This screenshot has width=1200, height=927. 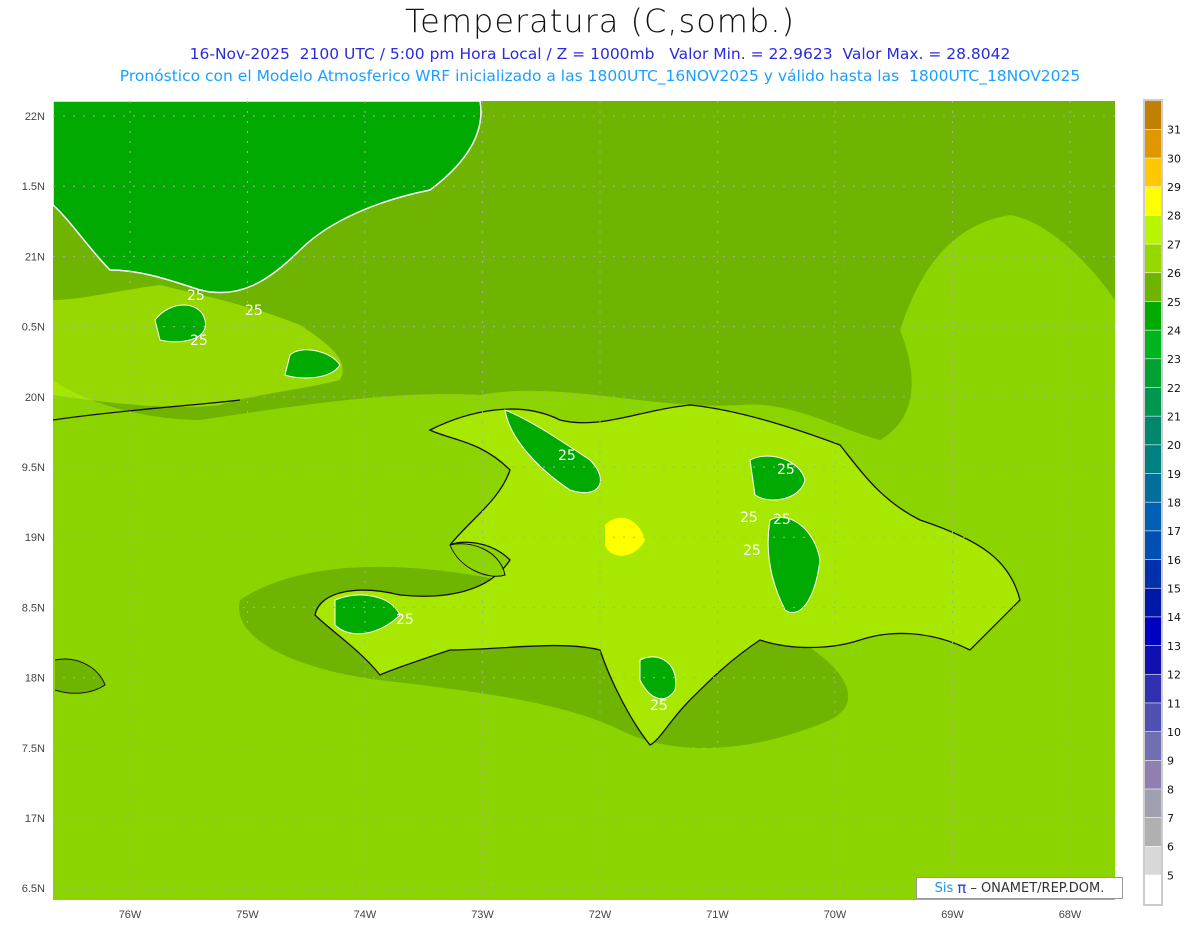 I want to click on colorbar-label: 15, so click(x=1174, y=589).